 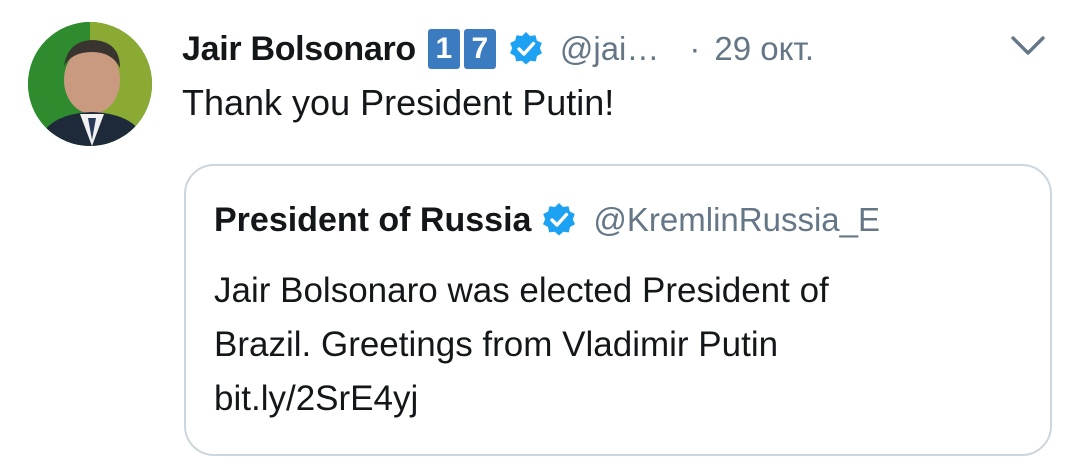 What do you see at coordinates (496, 344) in the screenshot?
I see `quoted-text-line: Brazil. Greetings from Vladimir Putin` at bounding box center [496, 344].